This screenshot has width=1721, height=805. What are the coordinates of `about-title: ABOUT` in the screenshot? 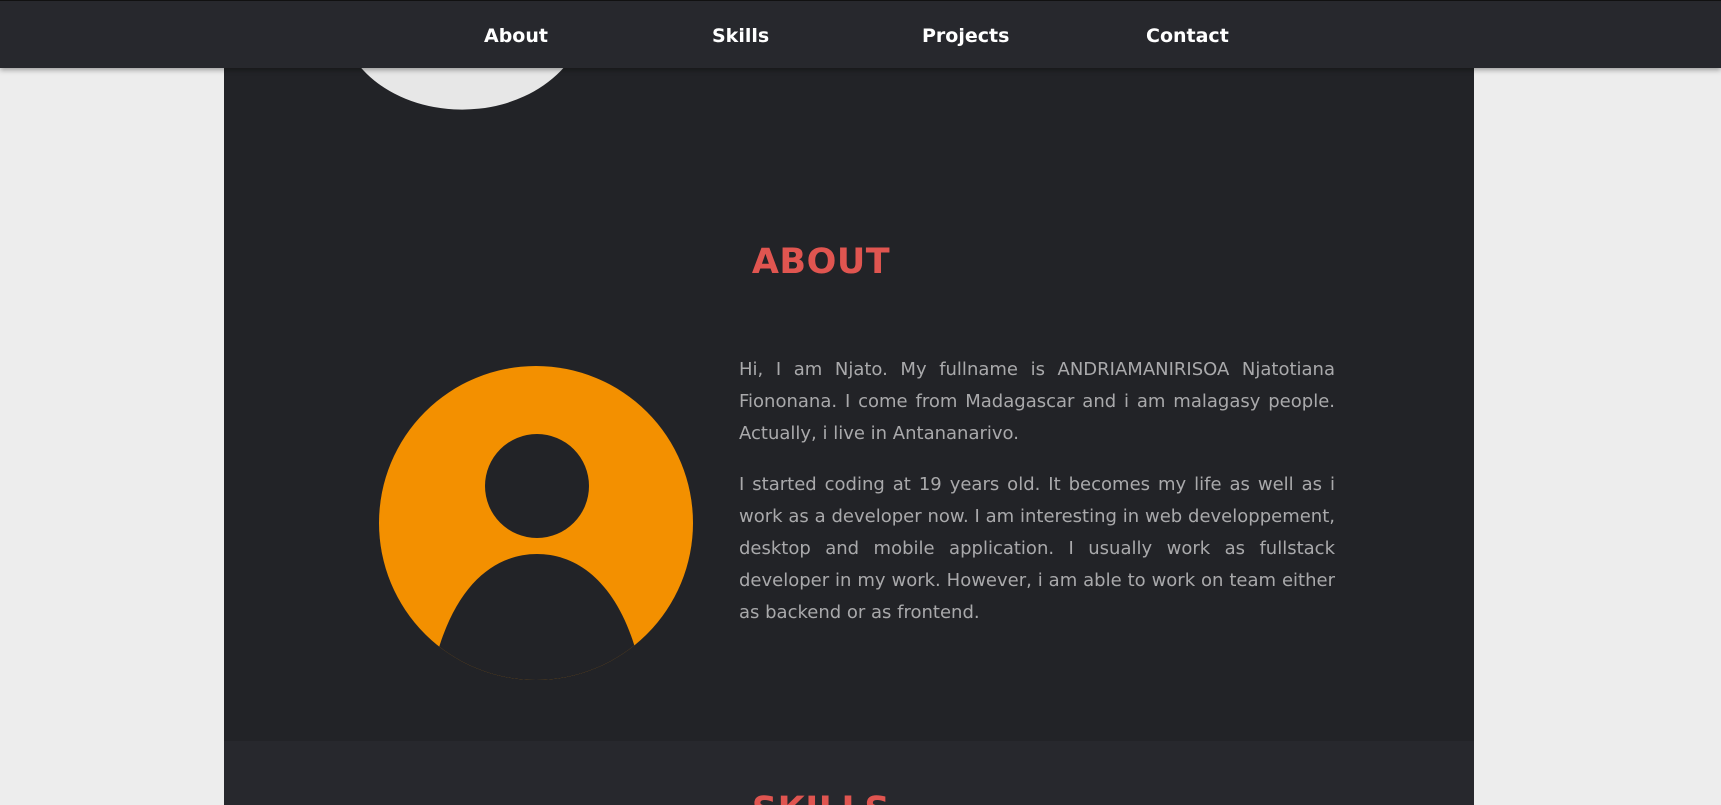 It's located at (821, 262).